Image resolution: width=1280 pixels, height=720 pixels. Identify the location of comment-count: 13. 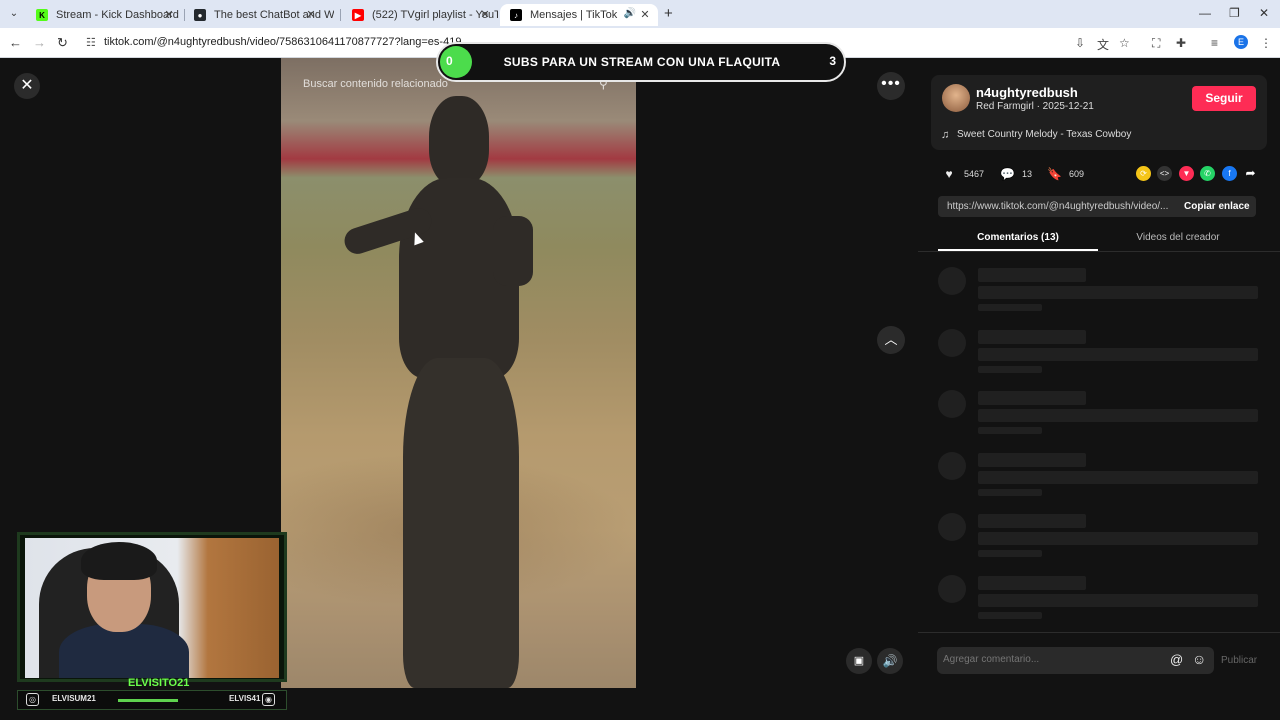
(1027, 174).